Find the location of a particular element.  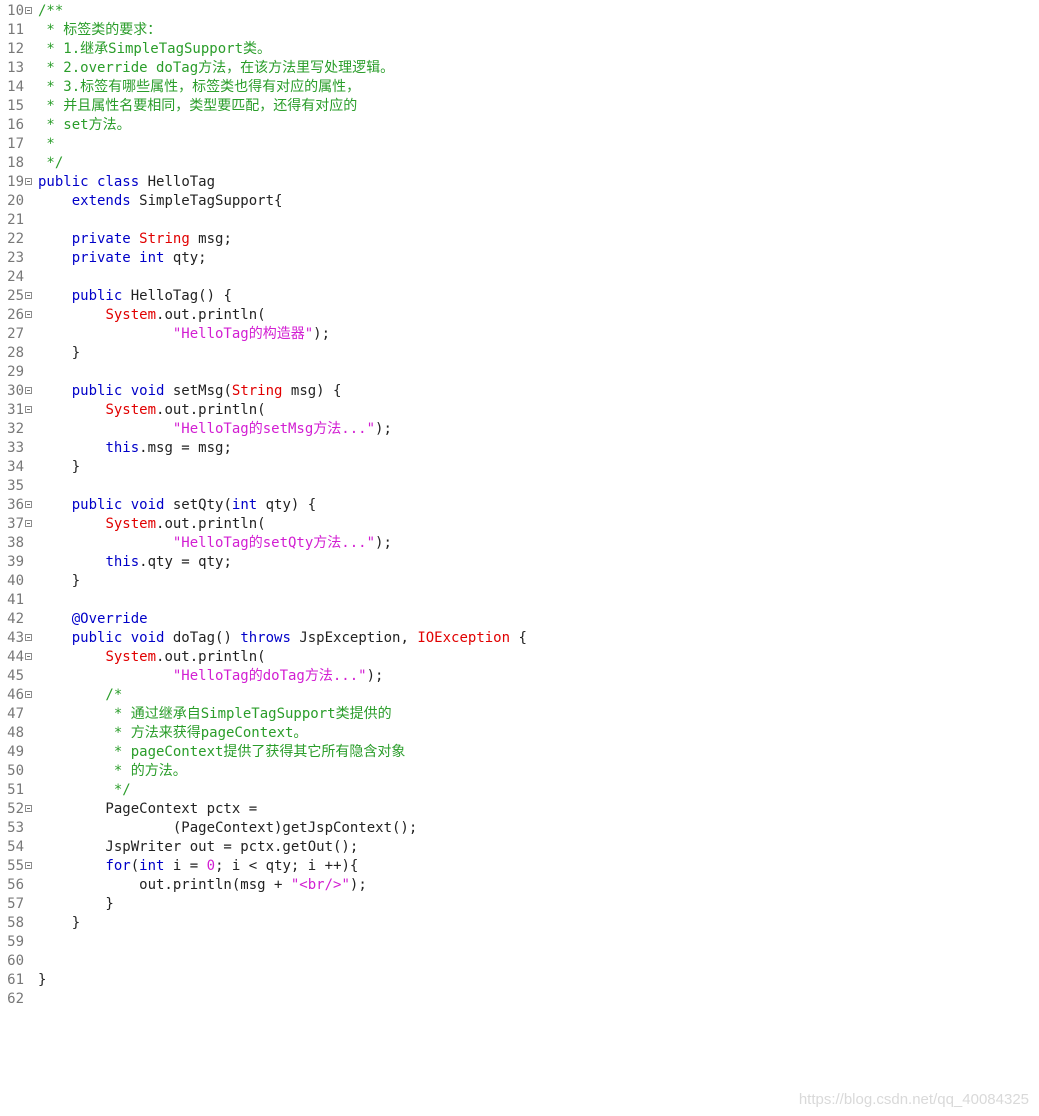

code-line: 38 "HelloTag的setQty方法..."); is located at coordinates (519, 543).